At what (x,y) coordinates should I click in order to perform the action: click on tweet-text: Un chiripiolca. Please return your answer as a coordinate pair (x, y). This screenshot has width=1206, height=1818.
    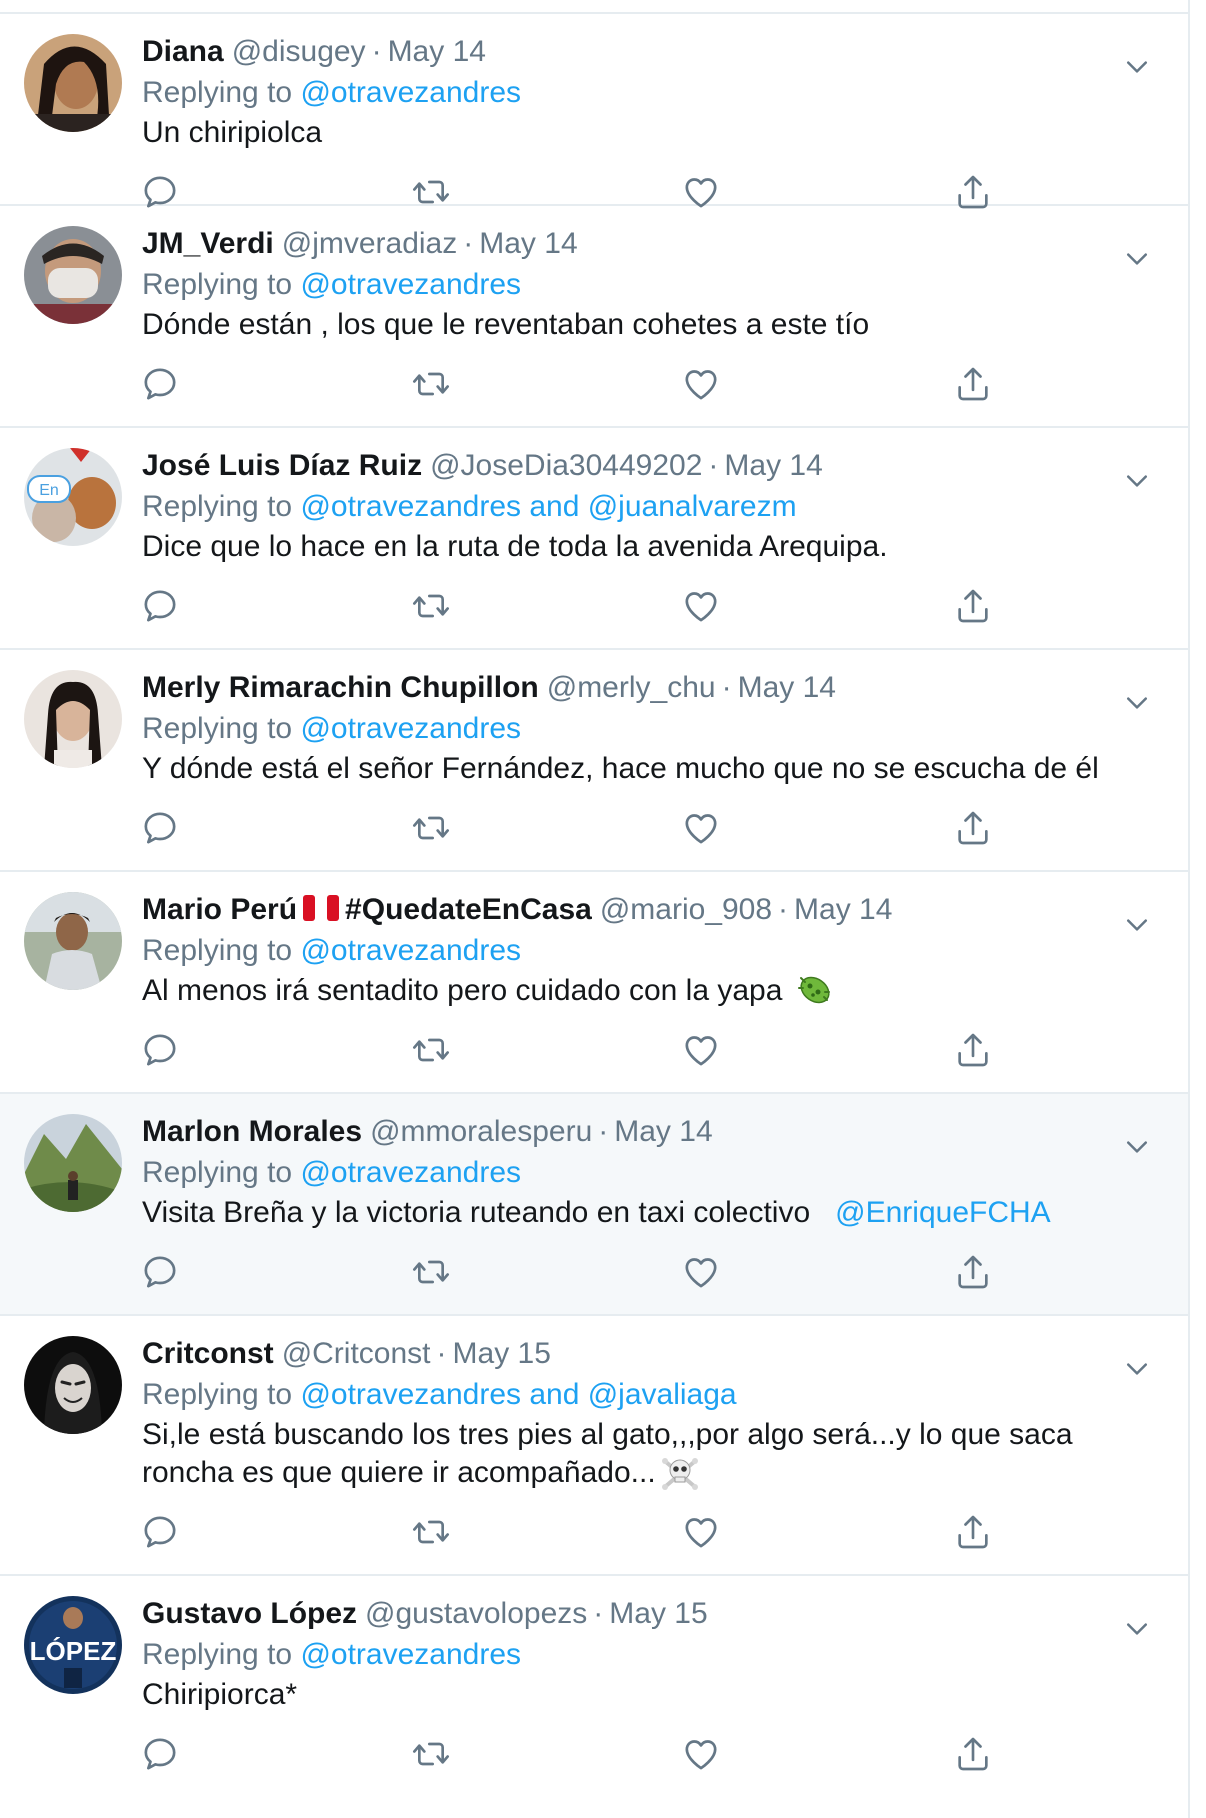
    Looking at the image, I should click on (232, 132).